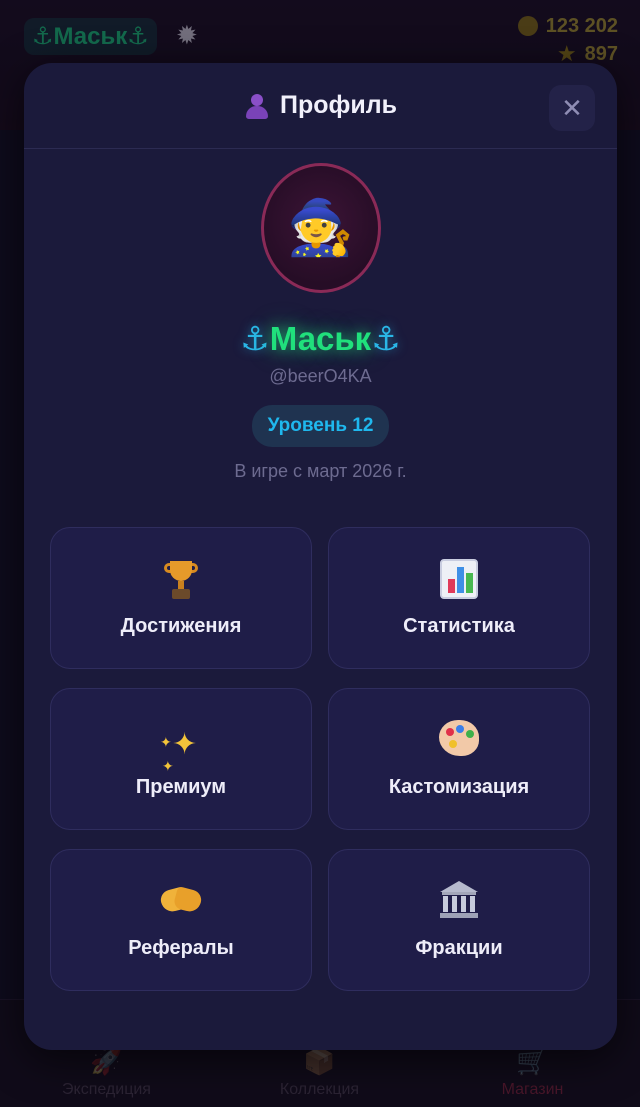 The height and width of the screenshot is (1107, 640). I want to click on bar-chart-icon, so click(459, 581).